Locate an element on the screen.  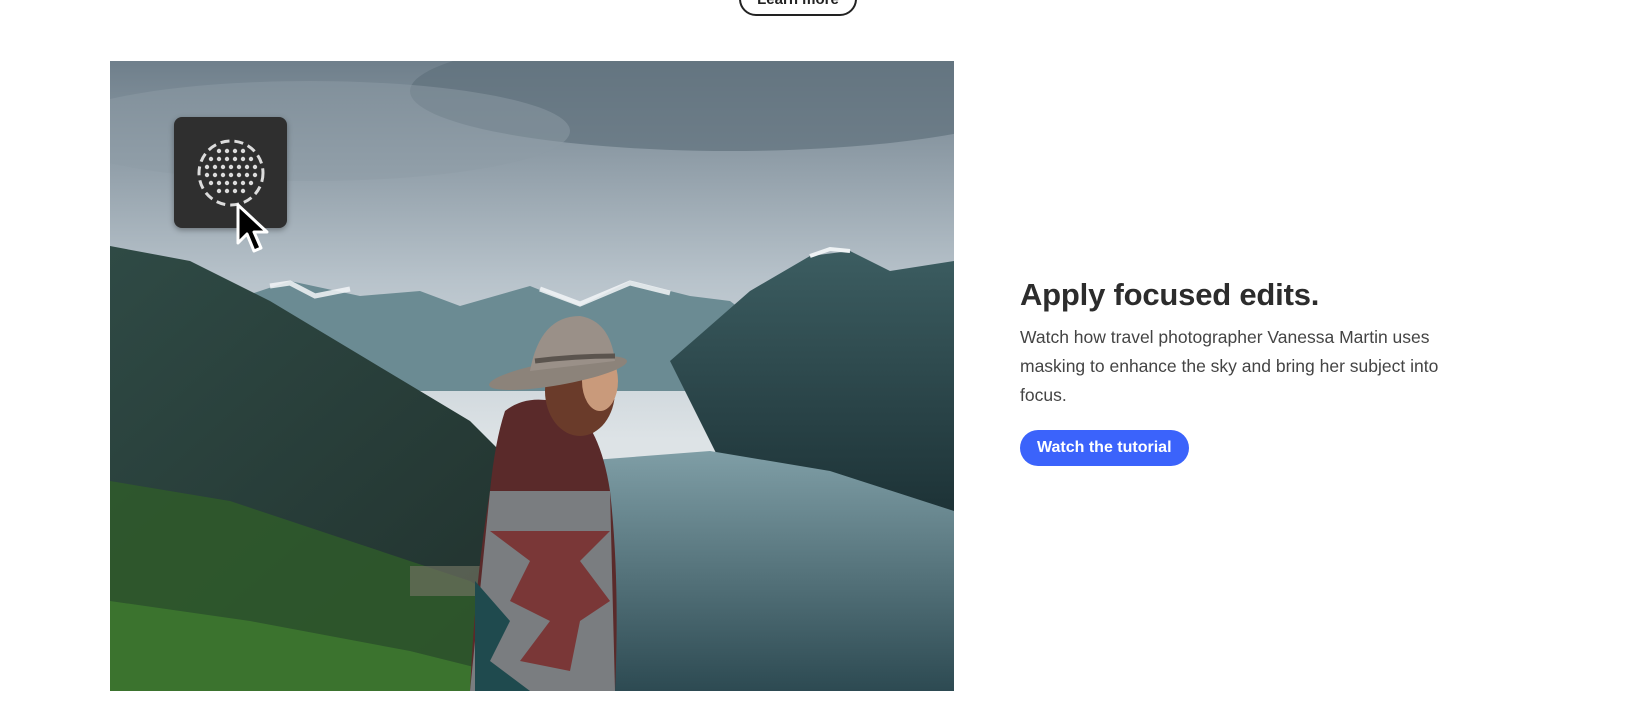
mouse-pointer-icon is located at coordinates (252, 228).